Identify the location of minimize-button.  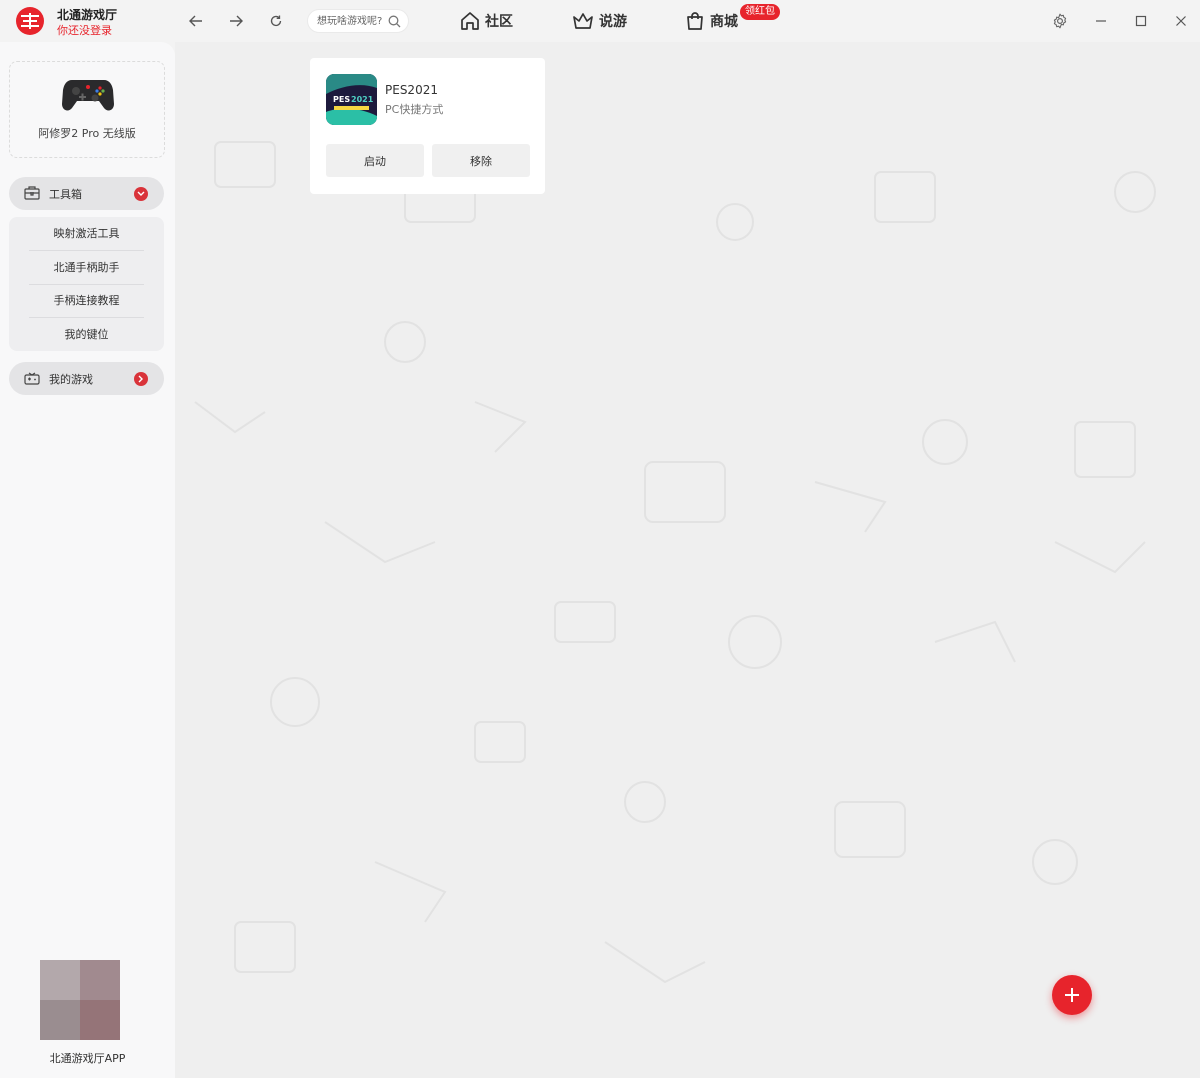
(1101, 21).